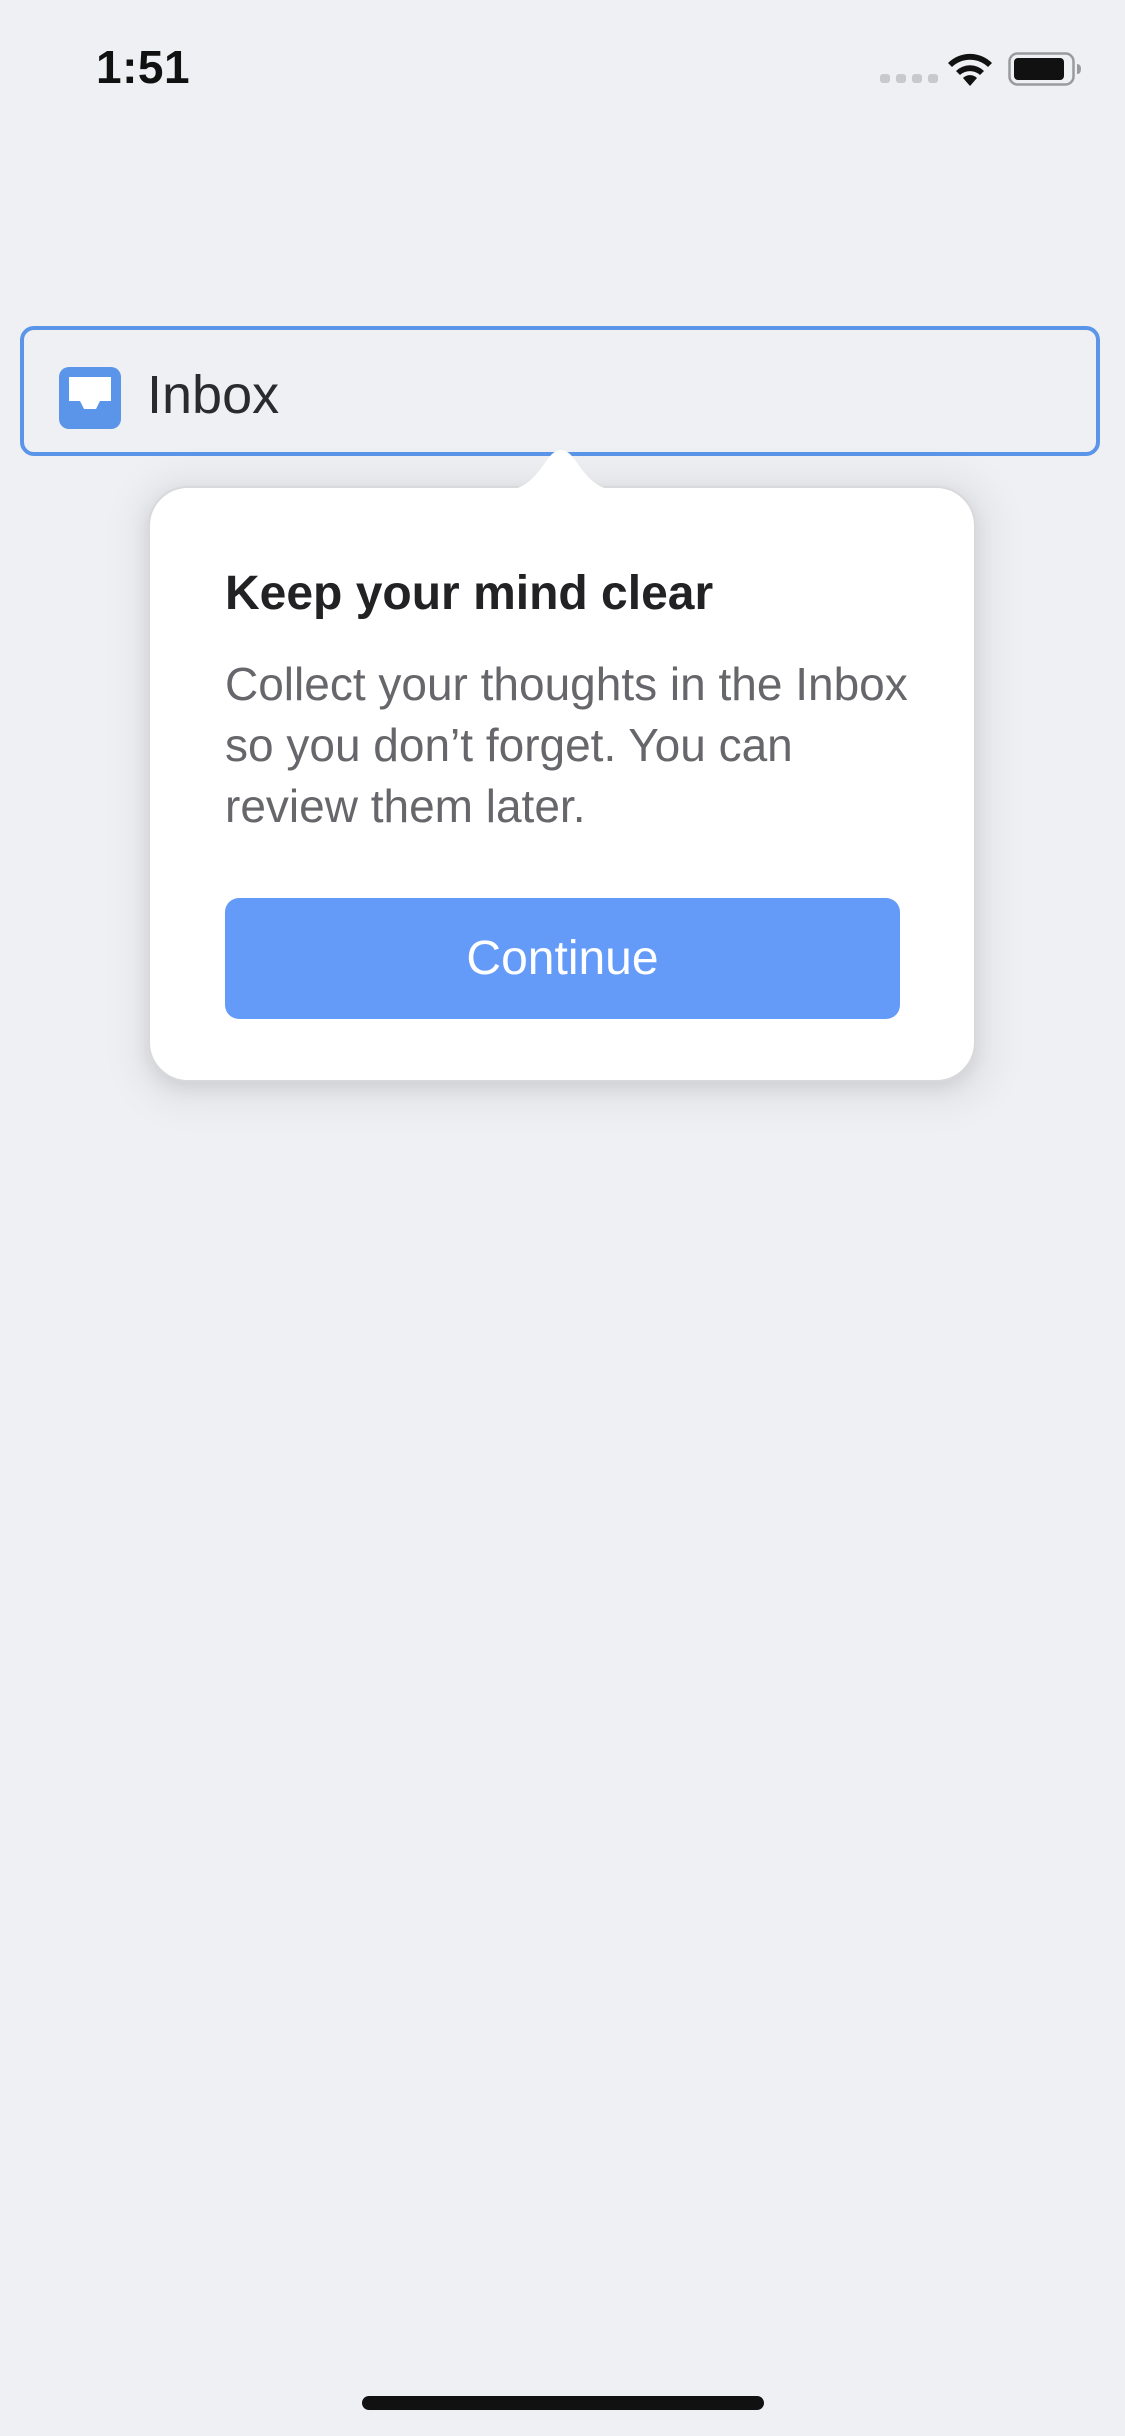  What do you see at coordinates (560, 391) in the screenshot?
I see `inbox-row: Inbox` at bounding box center [560, 391].